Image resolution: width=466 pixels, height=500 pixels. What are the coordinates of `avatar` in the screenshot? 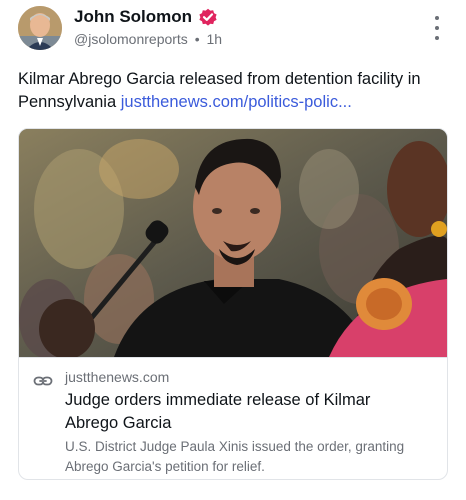 It's located at (40, 28).